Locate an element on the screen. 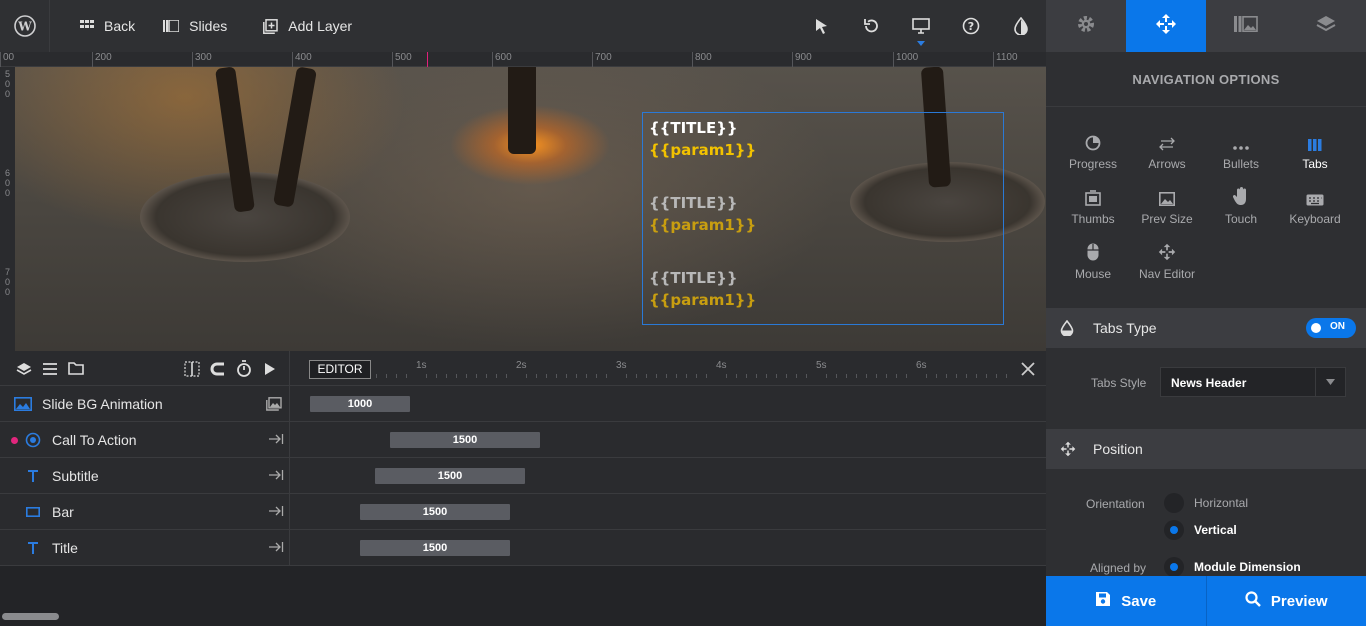 This screenshot has height=626, width=1366. orientation-horizontal-radio is located at coordinates (1174, 503).